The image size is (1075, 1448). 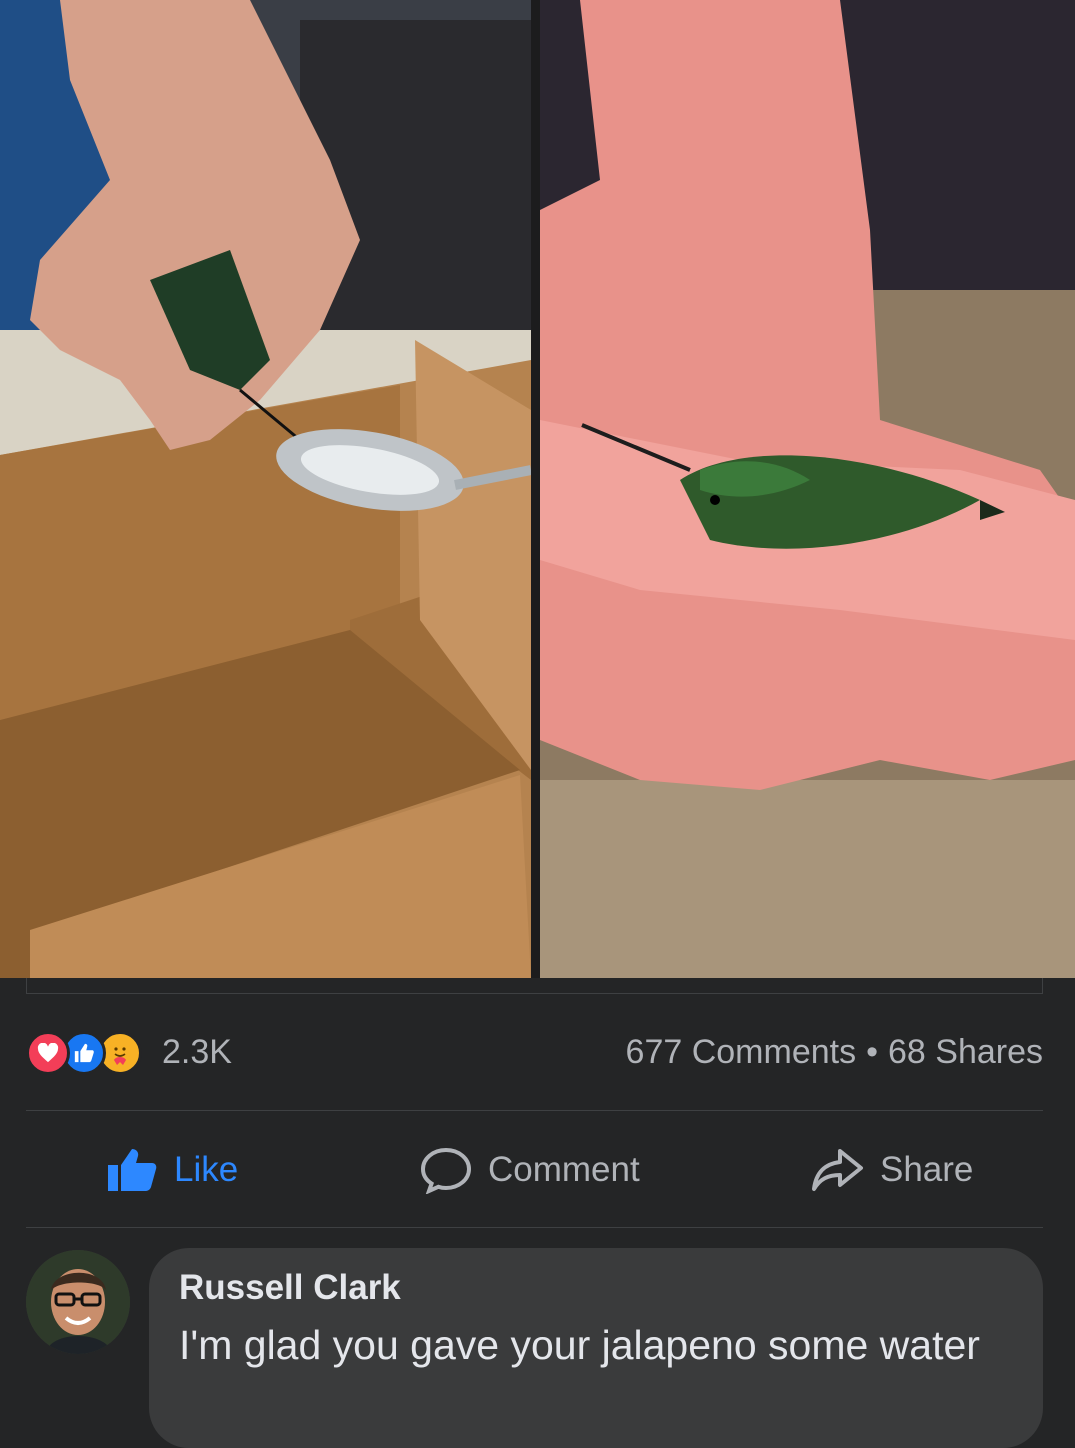 What do you see at coordinates (837, 1170) in the screenshot?
I see `share-arrow-icon` at bounding box center [837, 1170].